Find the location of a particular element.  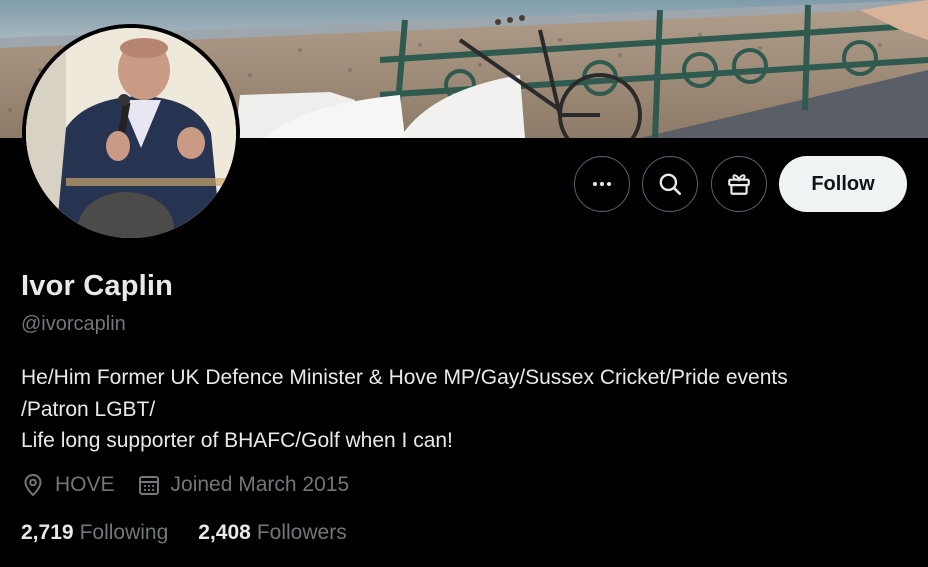

gift-button is located at coordinates (739, 184).